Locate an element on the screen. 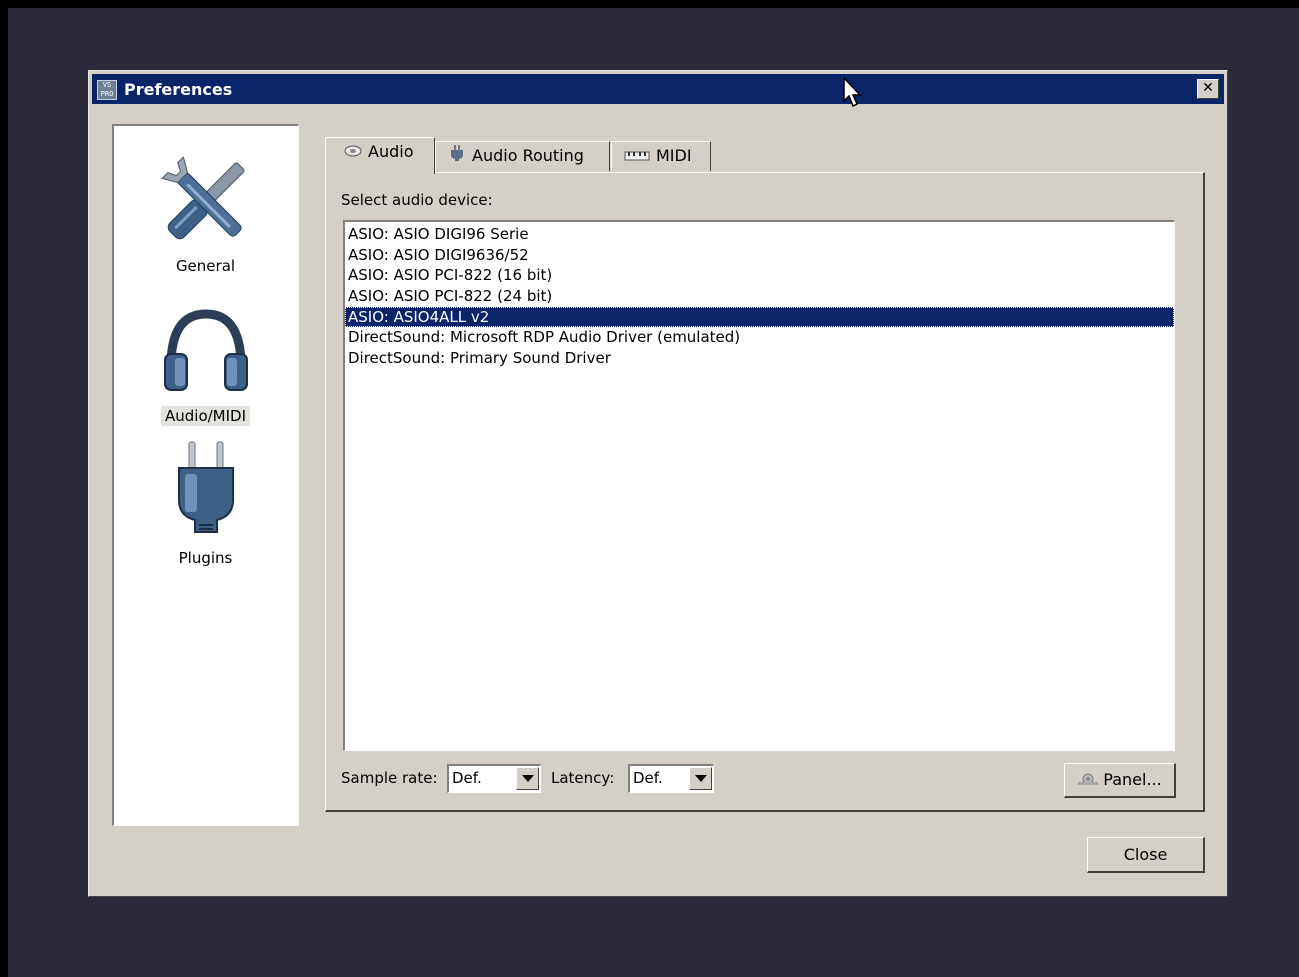 The image size is (1299, 977). list-item: DirectSound: Primary Sound Driver is located at coordinates (759, 358).